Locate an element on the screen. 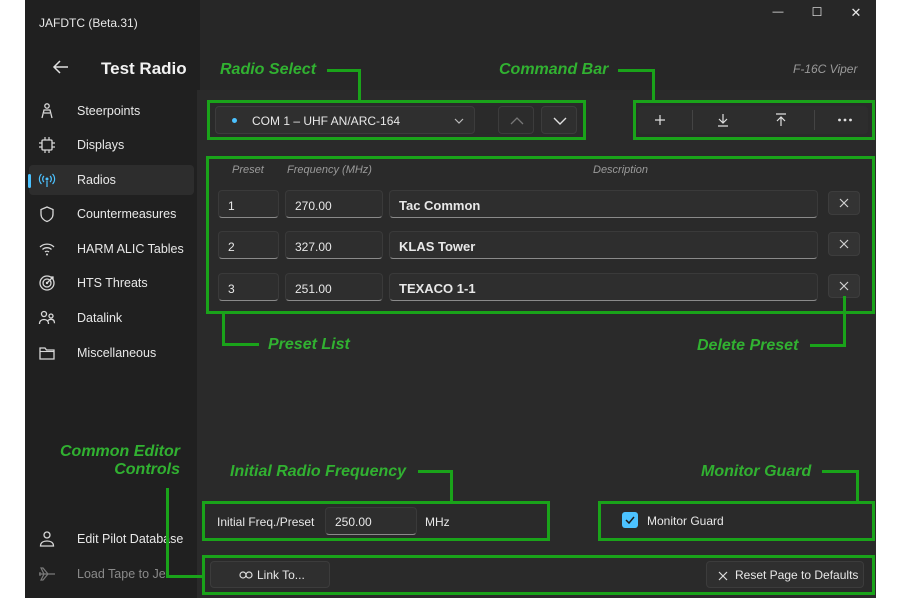 This screenshot has width=900, height=600. target-icon is located at coordinates (47, 283).